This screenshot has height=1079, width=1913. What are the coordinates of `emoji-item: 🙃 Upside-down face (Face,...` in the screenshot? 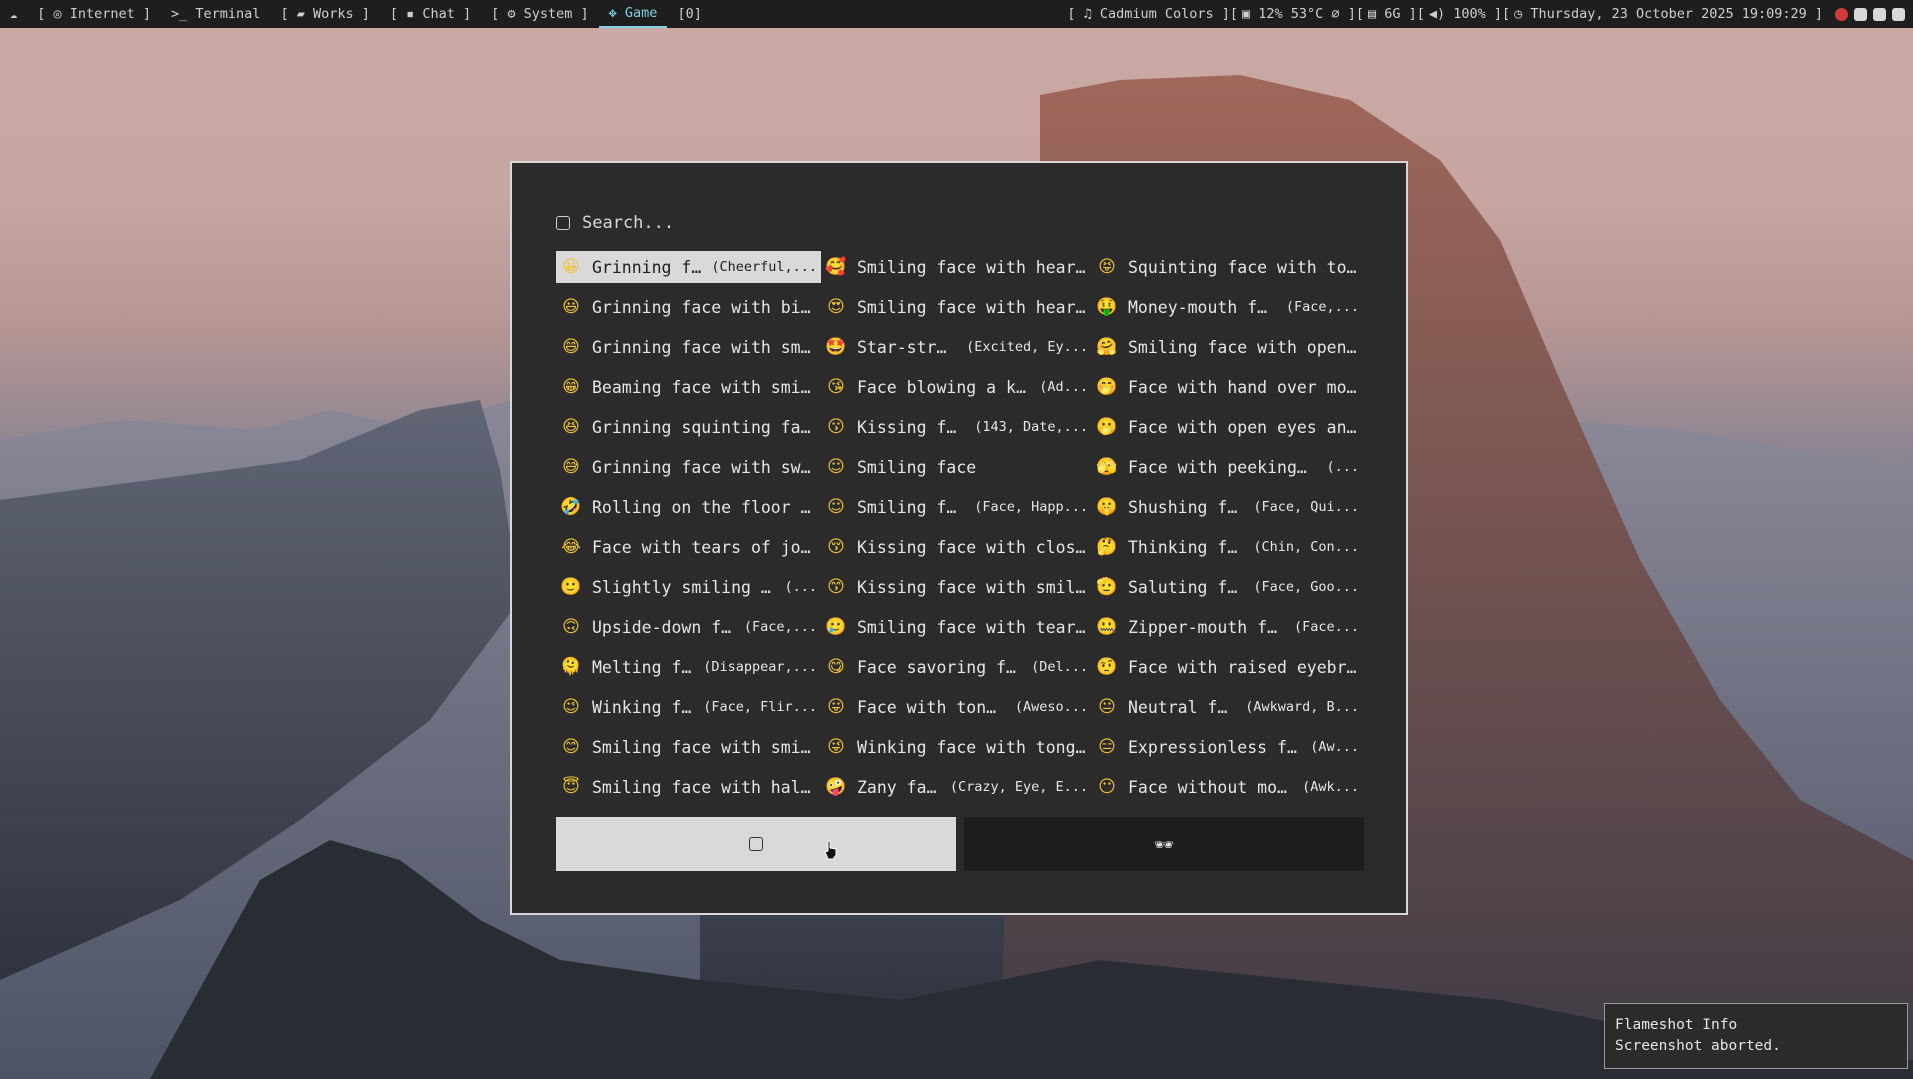 It's located at (688, 627).